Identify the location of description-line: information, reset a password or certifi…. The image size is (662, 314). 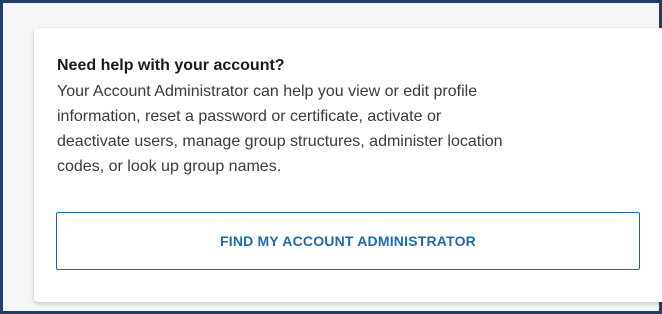
(249, 116).